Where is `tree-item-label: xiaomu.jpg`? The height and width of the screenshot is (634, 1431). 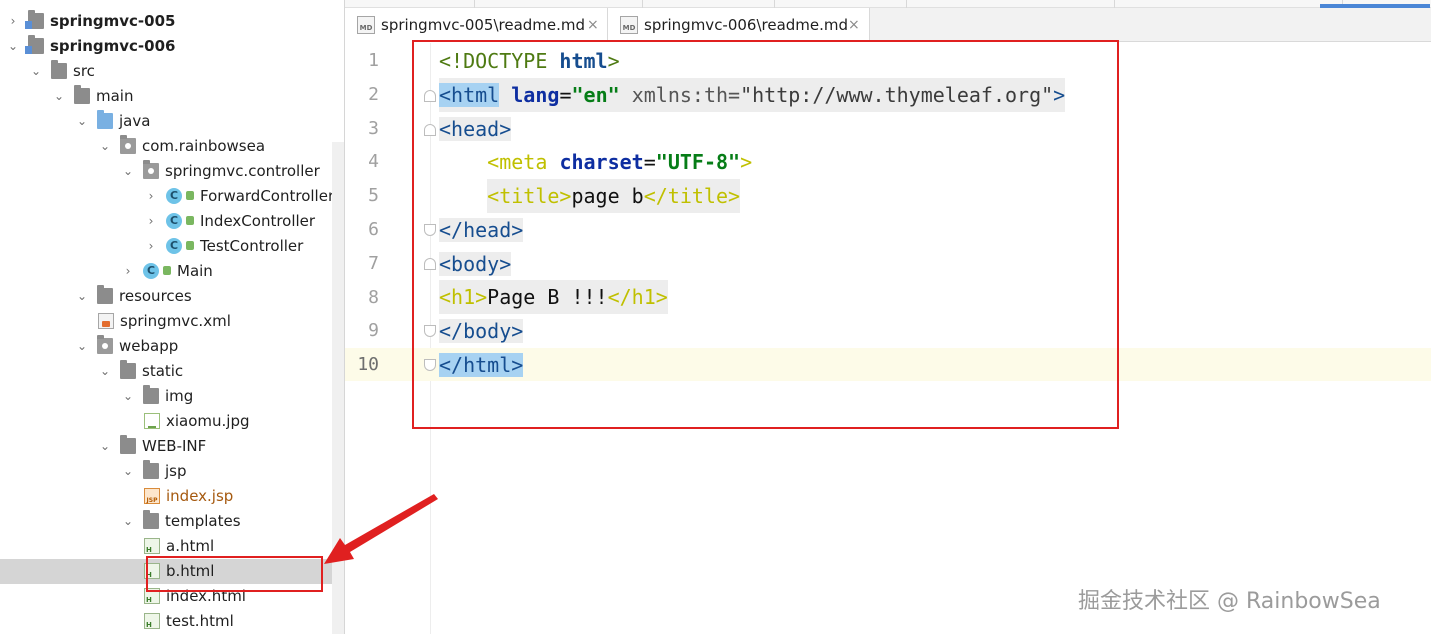
tree-item-label: xiaomu.jpg is located at coordinates (208, 421).